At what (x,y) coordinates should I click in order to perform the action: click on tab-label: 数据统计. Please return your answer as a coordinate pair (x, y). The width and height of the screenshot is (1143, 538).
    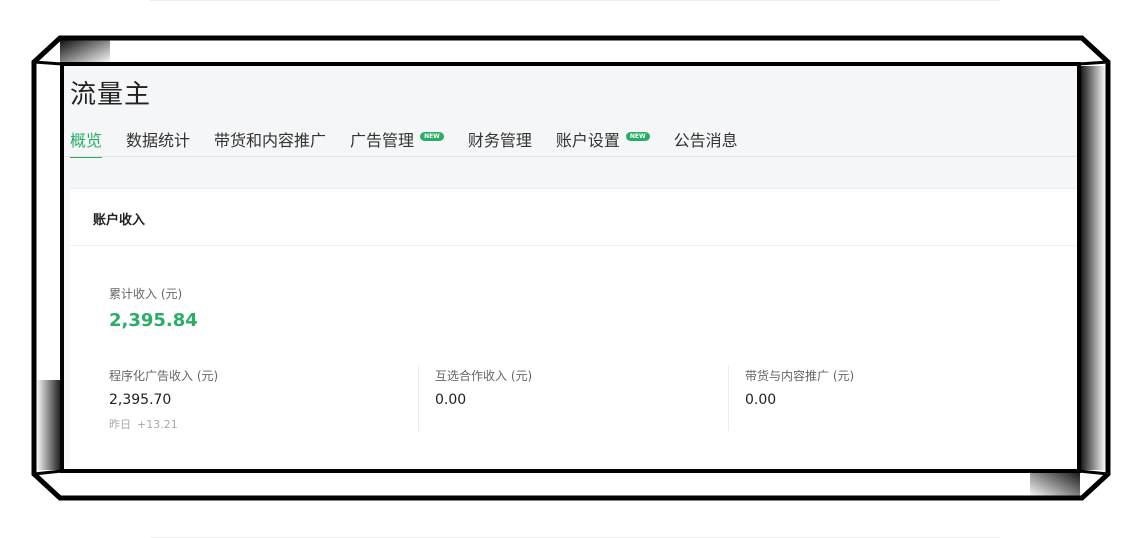
    Looking at the image, I should click on (158, 140).